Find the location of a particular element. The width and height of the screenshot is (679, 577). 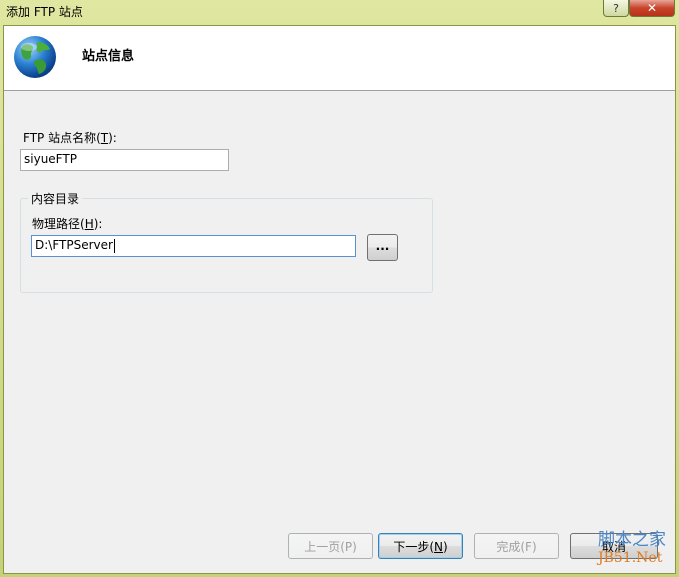

content-directory-legend: 内容目录 is located at coordinates (55, 198).